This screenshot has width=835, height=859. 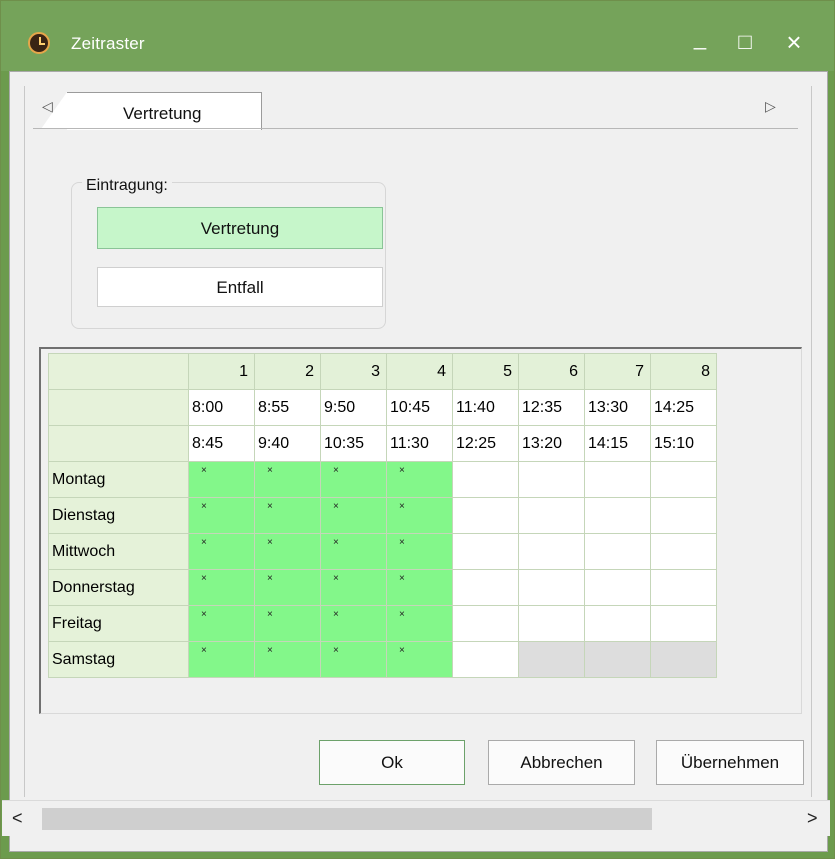 What do you see at coordinates (485, 371) in the screenshot?
I see `period-header: 5` at bounding box center [485, 371].